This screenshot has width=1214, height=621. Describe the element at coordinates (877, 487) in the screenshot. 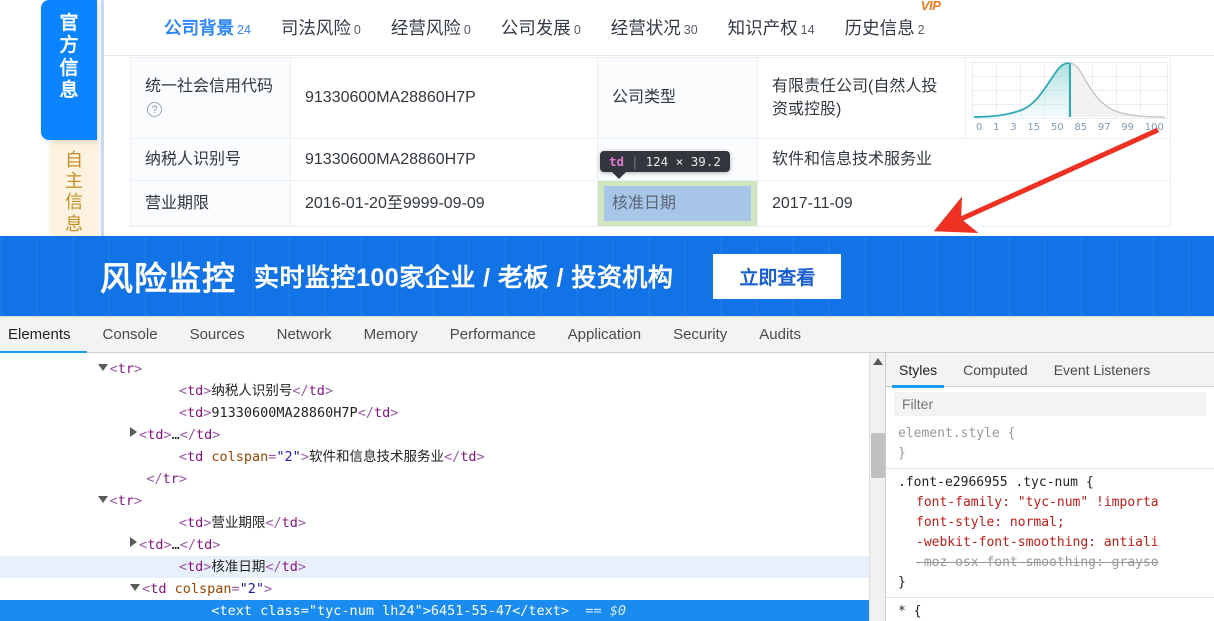

I see `dom-tree-scrollbar` at that location.